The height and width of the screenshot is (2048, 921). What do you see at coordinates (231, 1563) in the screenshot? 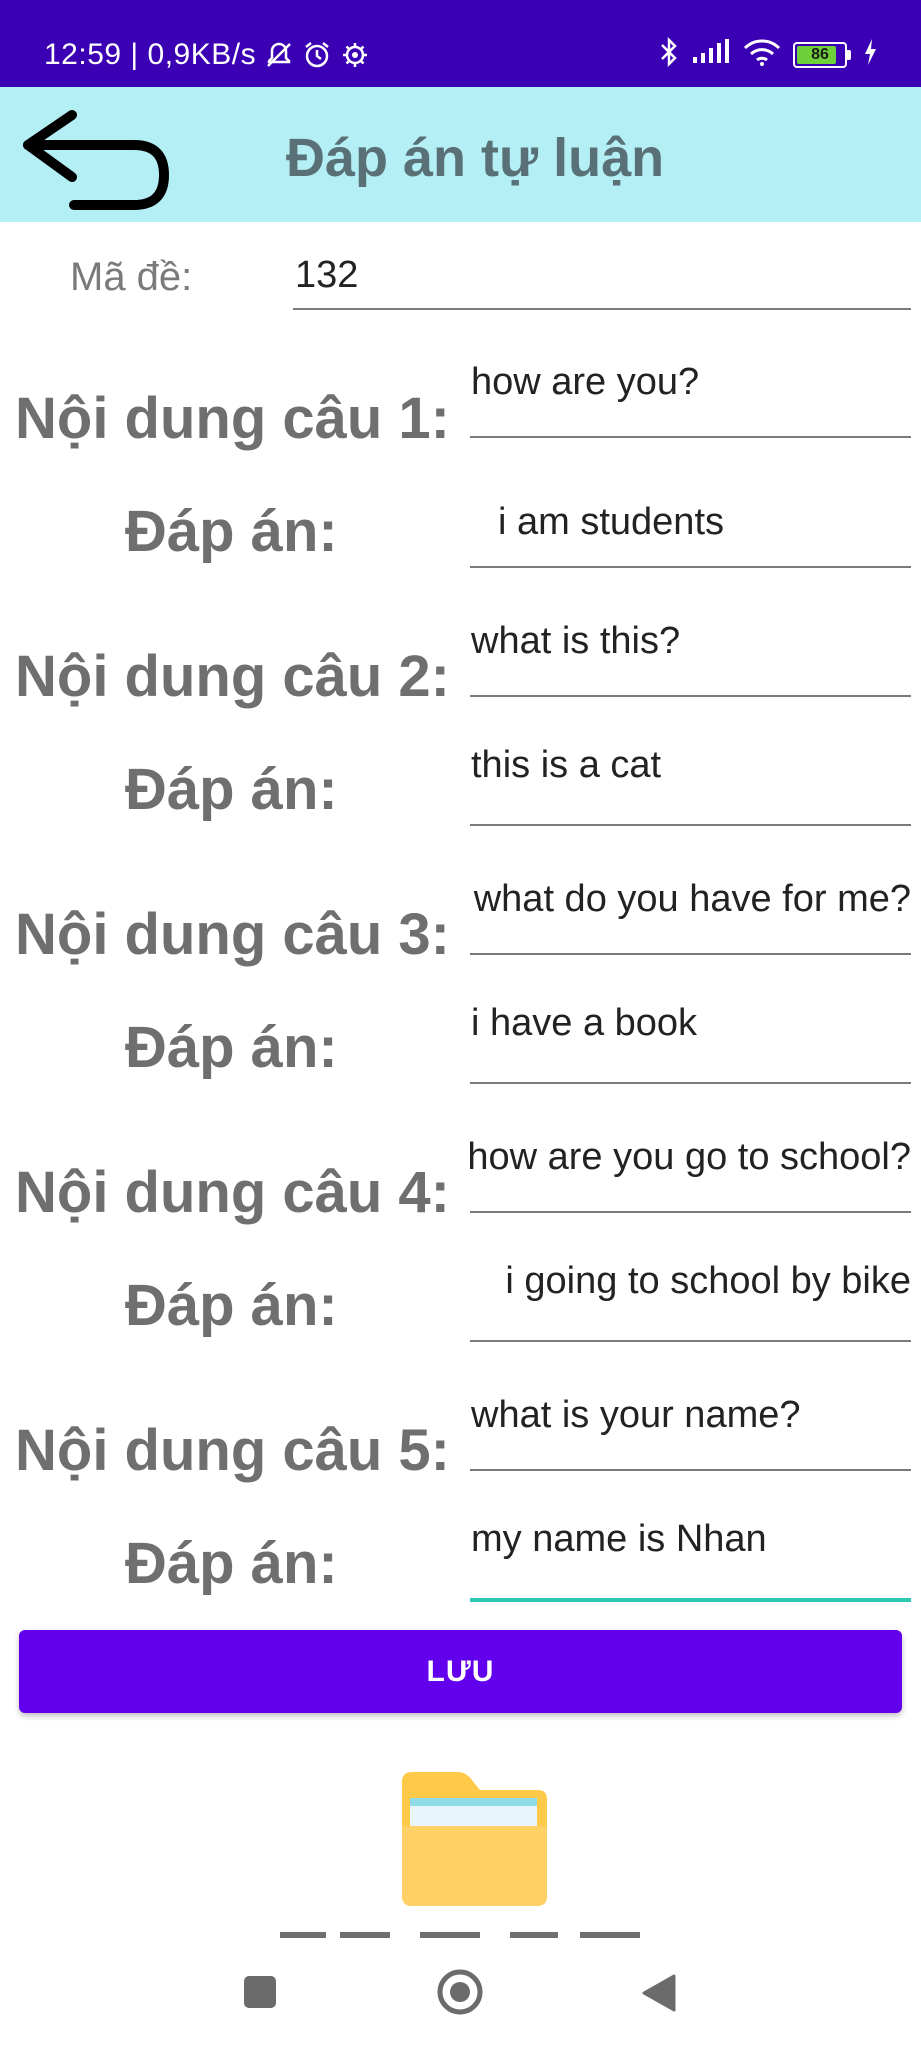
I see `answer-label-5: Đáp án:` at bounding box center [231, 1563].